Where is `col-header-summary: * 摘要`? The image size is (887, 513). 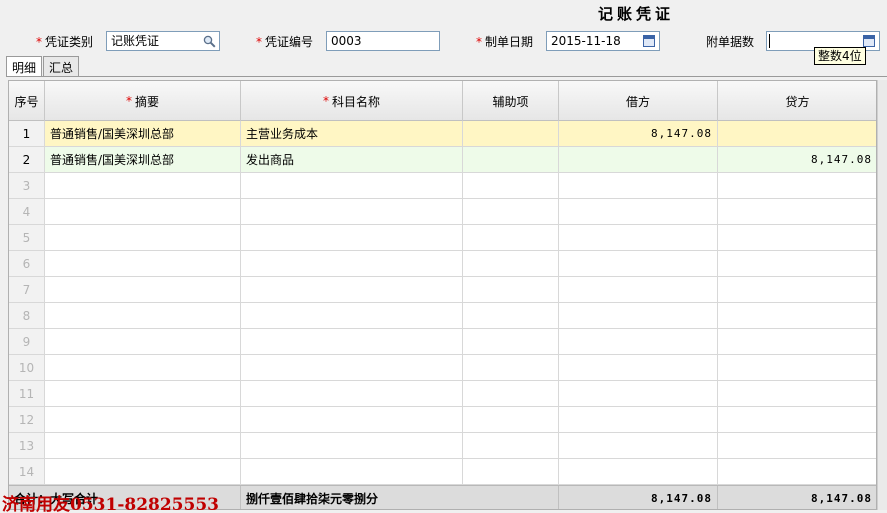
col-header-summary: * 摘要 is located at coordinates (143, 101).